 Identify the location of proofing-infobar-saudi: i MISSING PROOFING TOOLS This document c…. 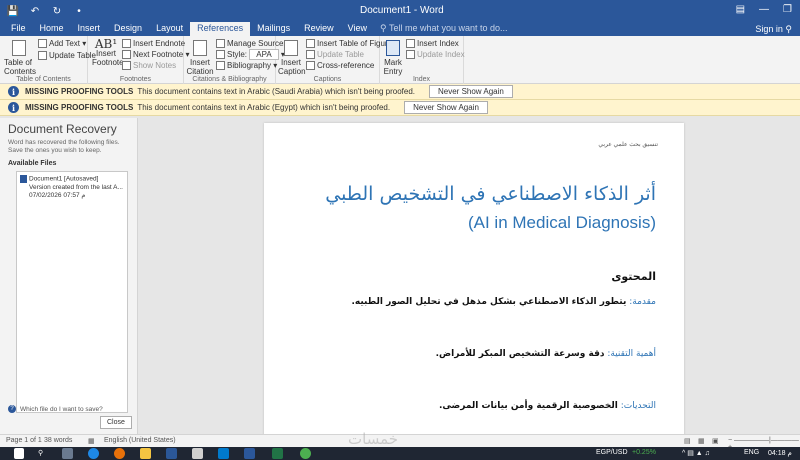
(400, 92).